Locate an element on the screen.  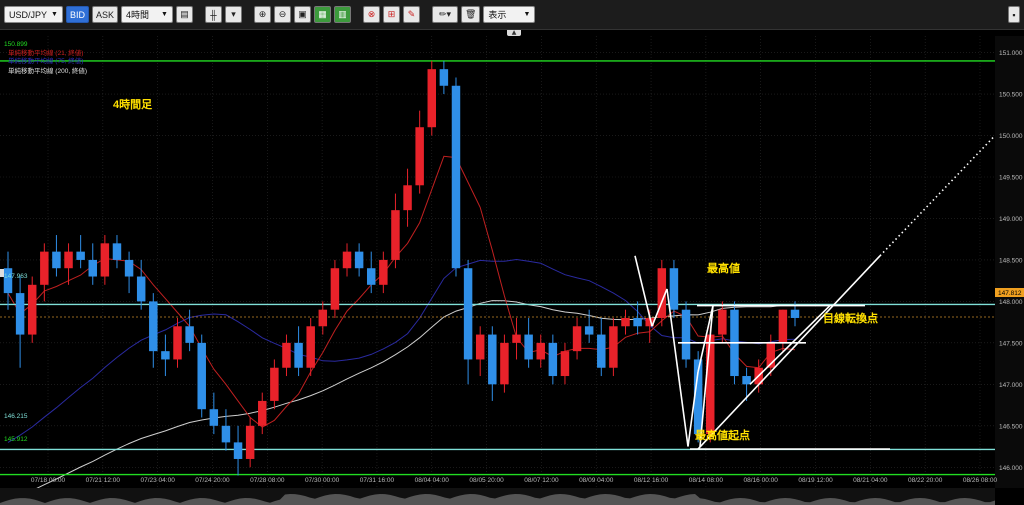
time-tick-label: 07/24 20:00 is located at coordinates (212, 480).